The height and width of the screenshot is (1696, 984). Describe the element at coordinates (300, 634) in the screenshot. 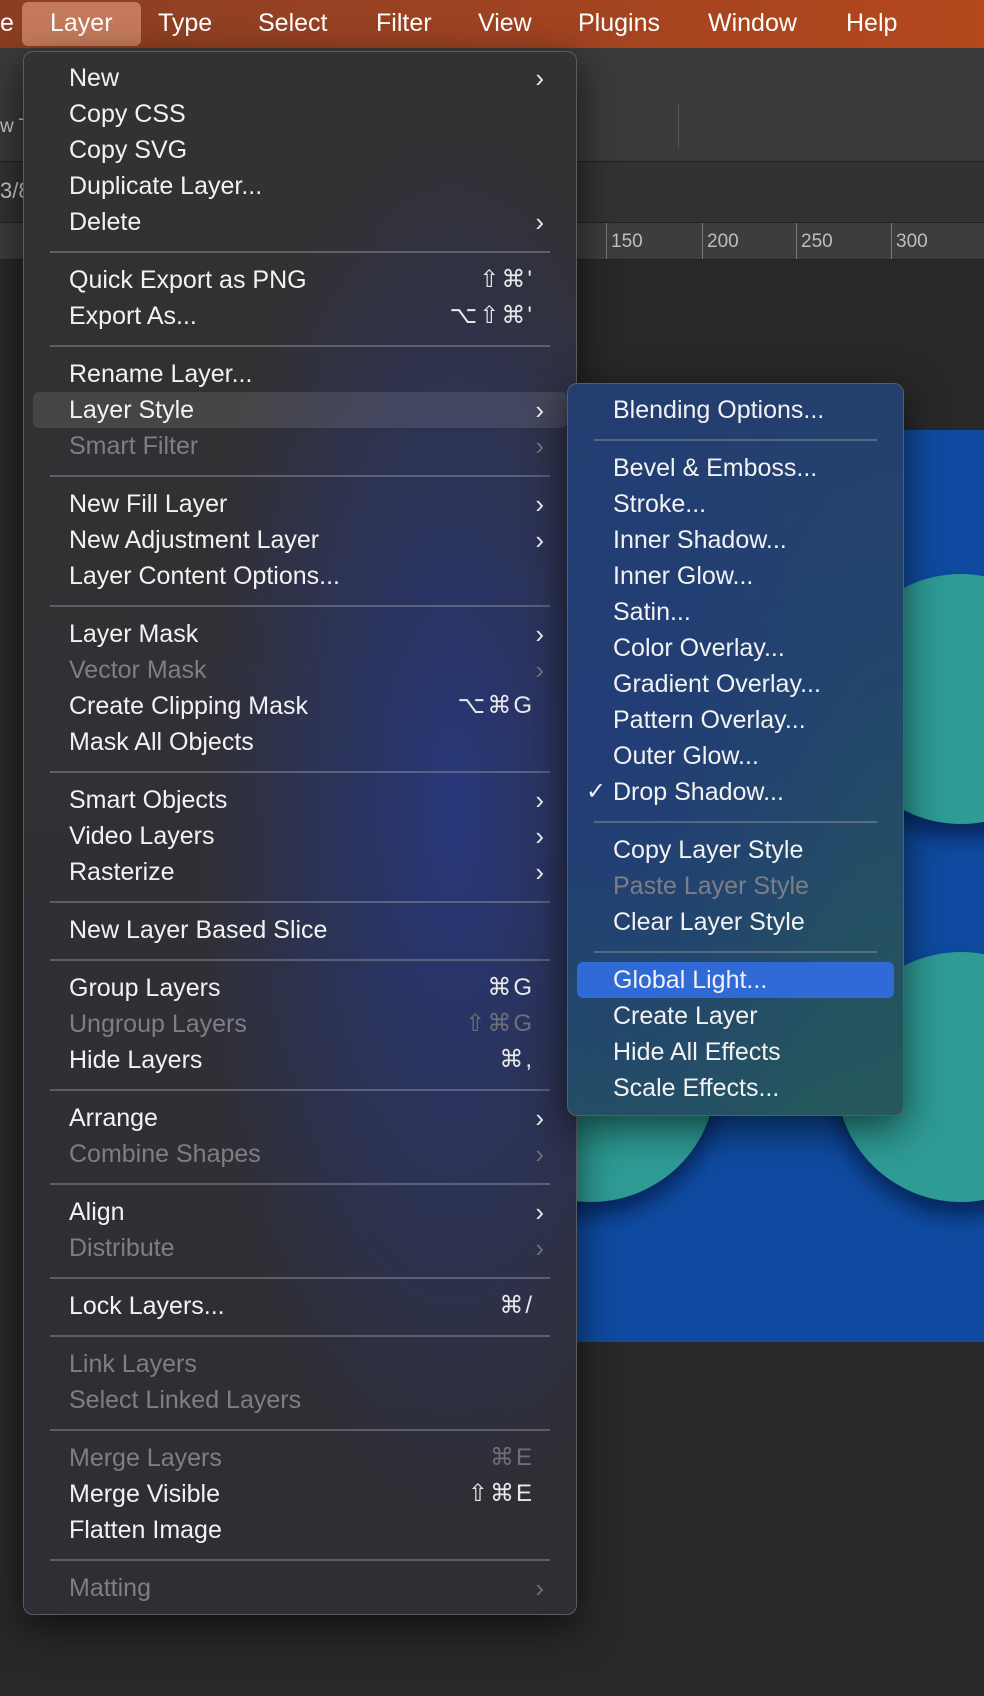

I see `menu-item-layer-mask: Layer Mask ›` at that location.